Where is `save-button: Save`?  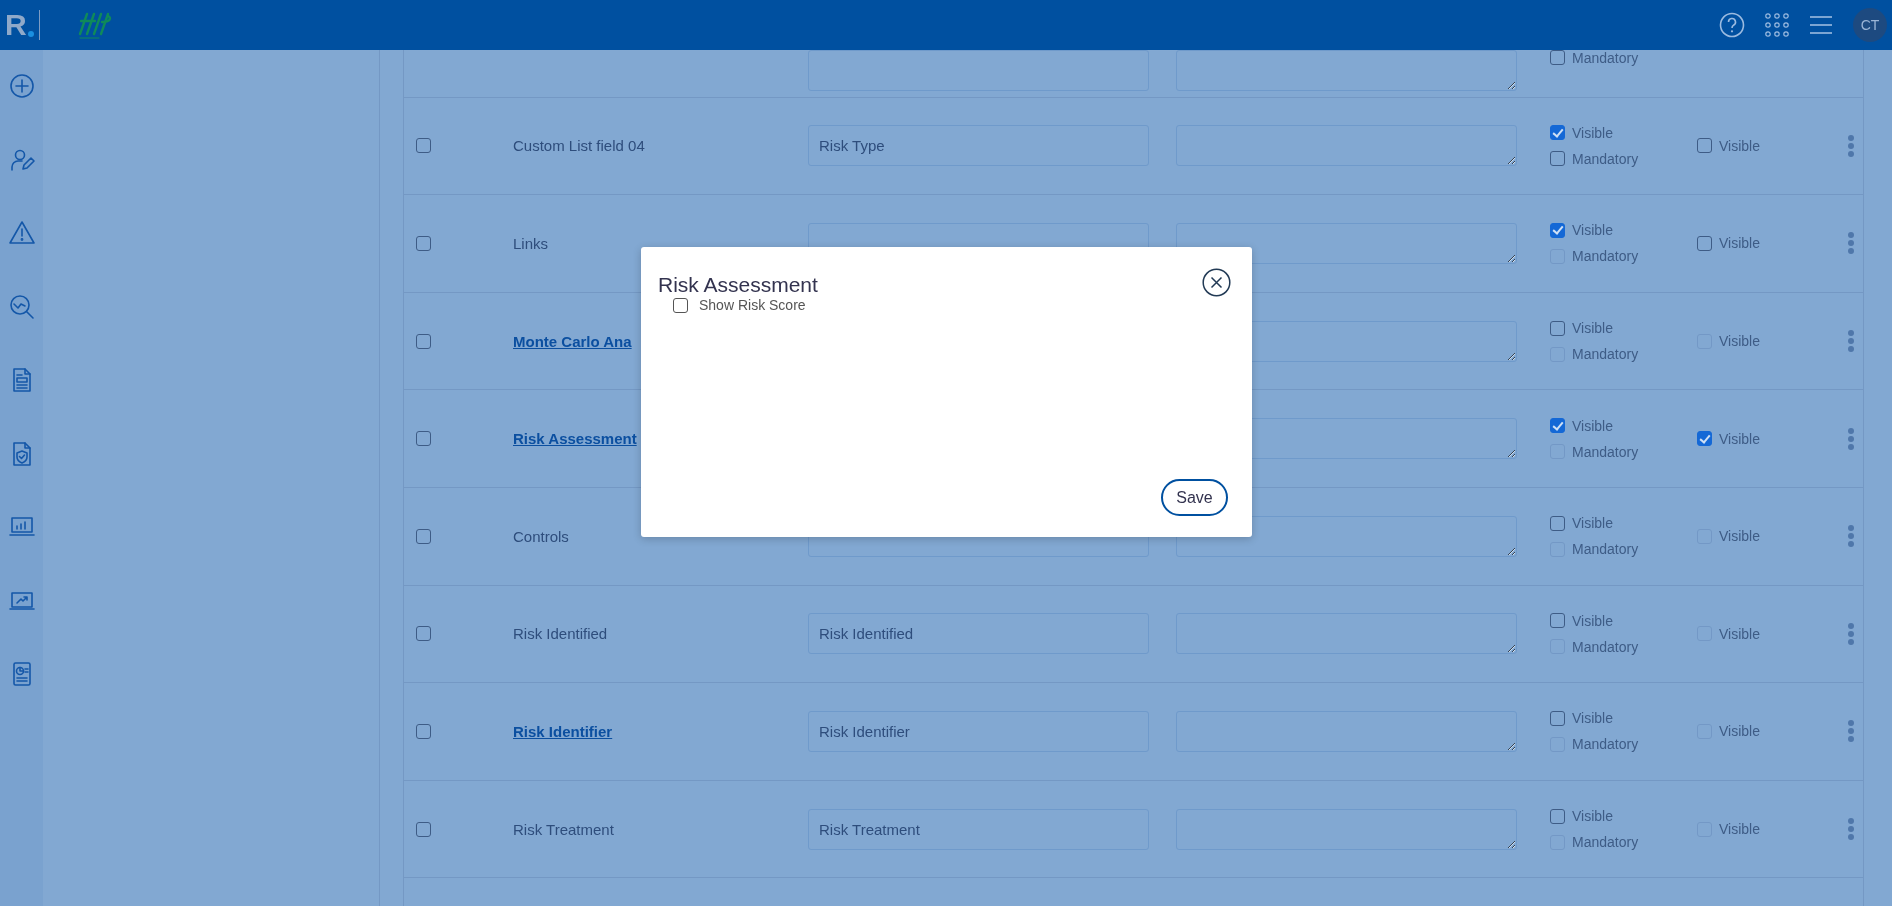 save-button: Save is located at coordinates (1194, 497).